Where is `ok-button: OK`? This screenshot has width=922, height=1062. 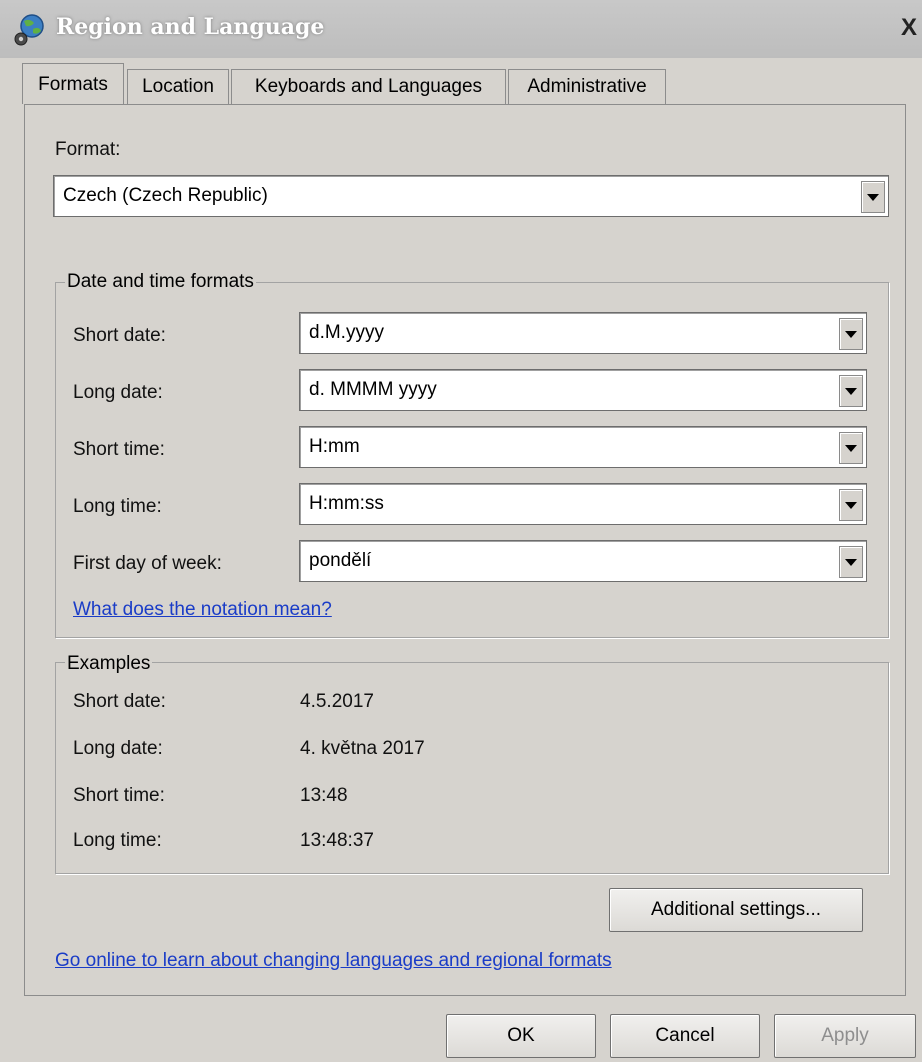
ok-button: OK is located at coordinates (521, 1036).